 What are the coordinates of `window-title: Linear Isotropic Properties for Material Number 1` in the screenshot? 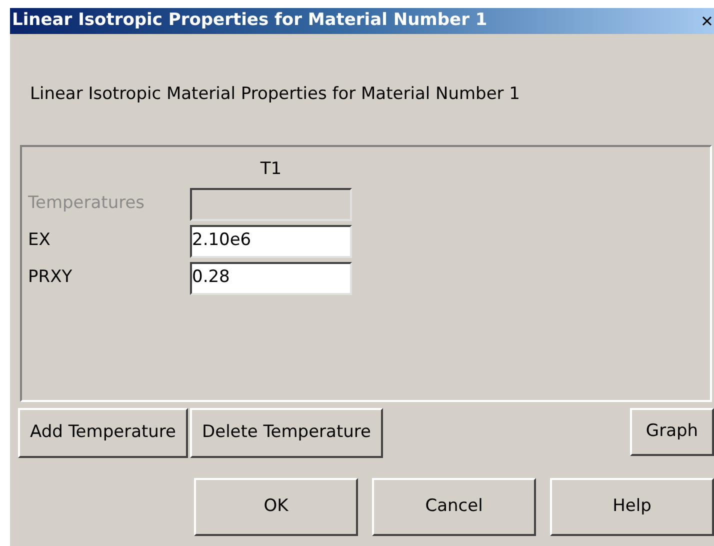 It's located at (250, 20).